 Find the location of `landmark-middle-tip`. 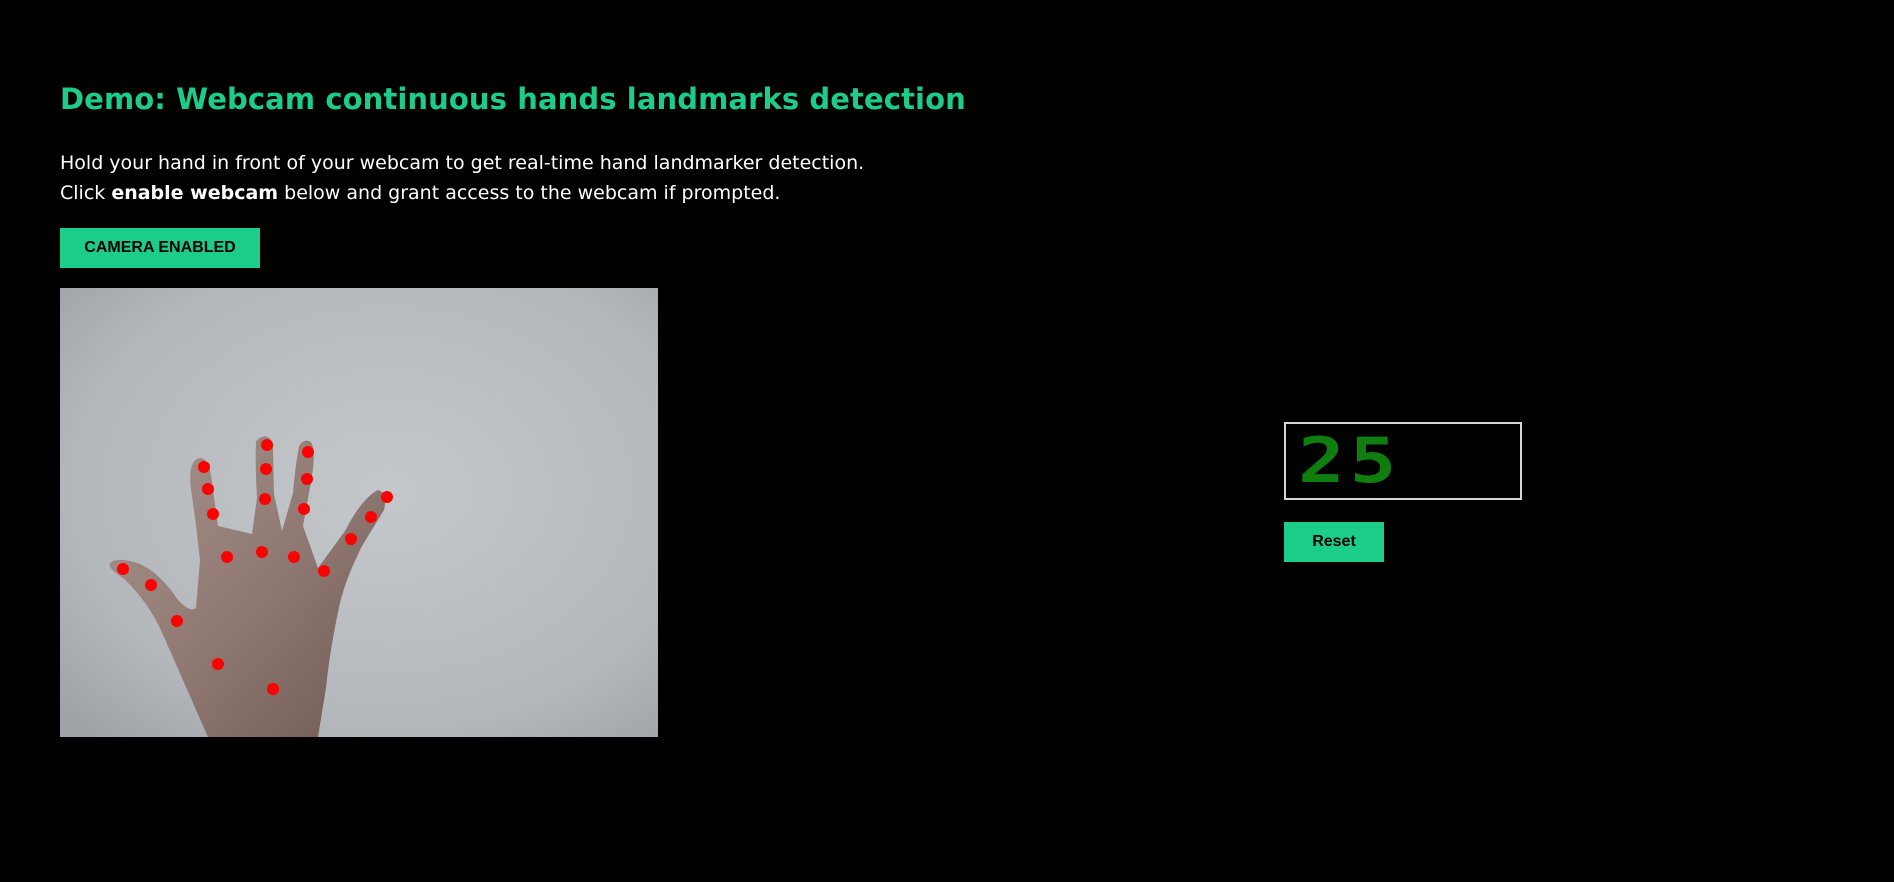

landmark-middle-tip is located at coordinates (267, 445).